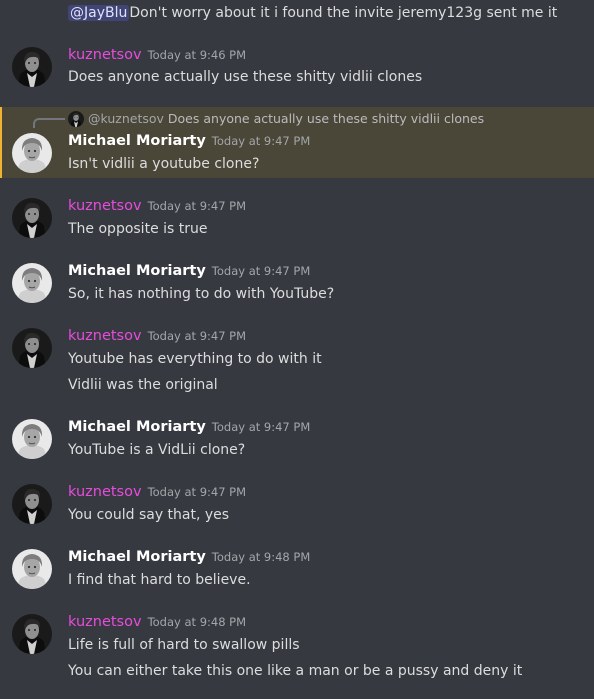 The image size is (594, 699). Describe the element at coordinates (195, 359) in the screenshot. I see `message-text: Youtube has everything to do with it` at that location.